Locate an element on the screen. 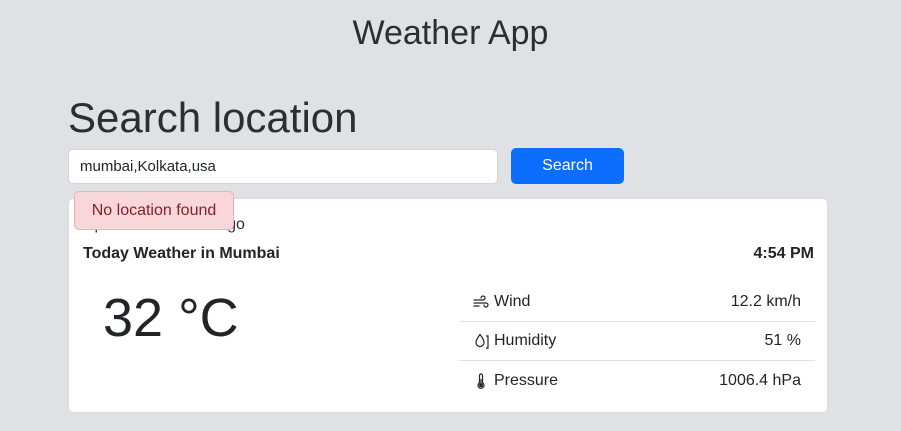 This screenshot has width=901, height=431. humidity-value: 51 % is located at coordinates (782, 340).